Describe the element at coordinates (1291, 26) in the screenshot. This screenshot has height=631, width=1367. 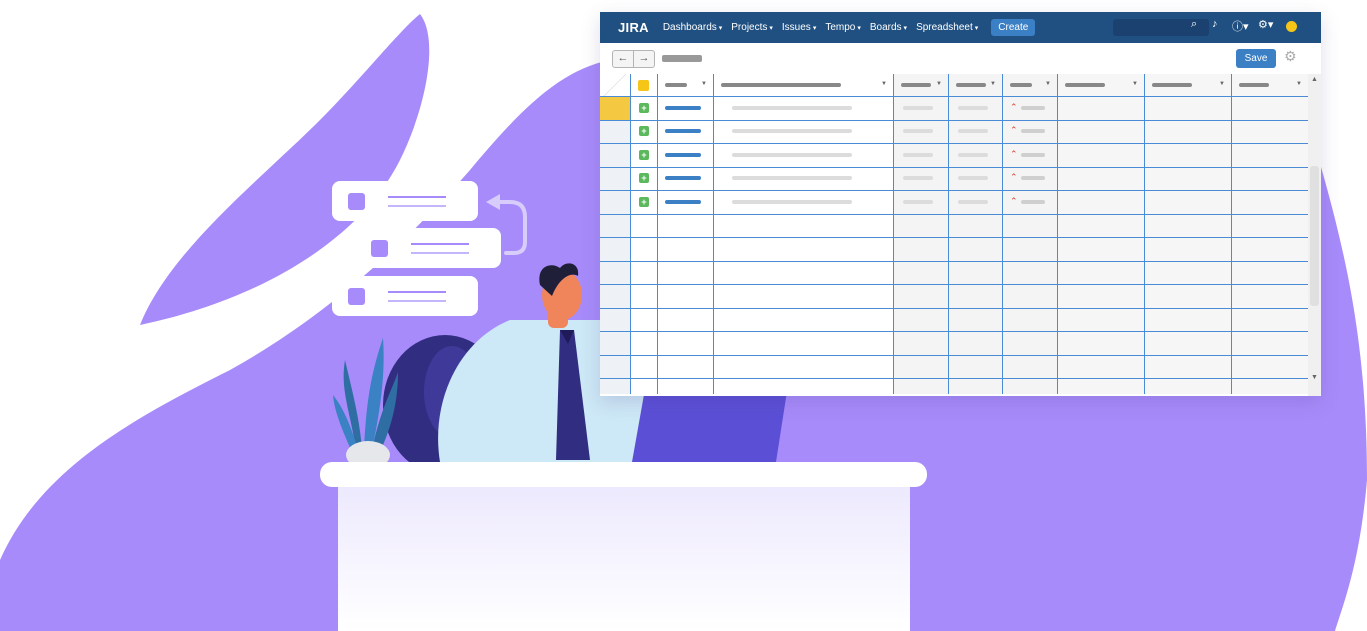
I see `avatar-icon` at that location.